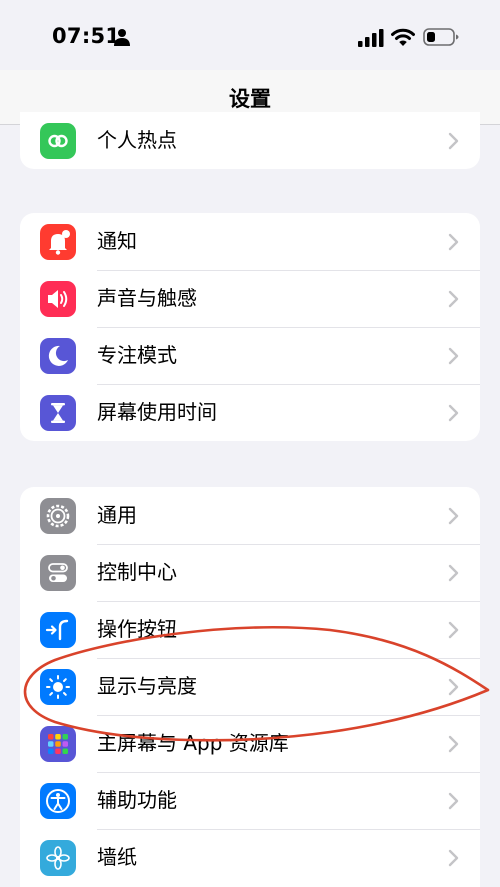 This screenshot has width=500, height=887. What do you see at coordinates (250, 515) in the screenshot?
I see `settings-row-general: 通用` at bounding box center [250, 515].